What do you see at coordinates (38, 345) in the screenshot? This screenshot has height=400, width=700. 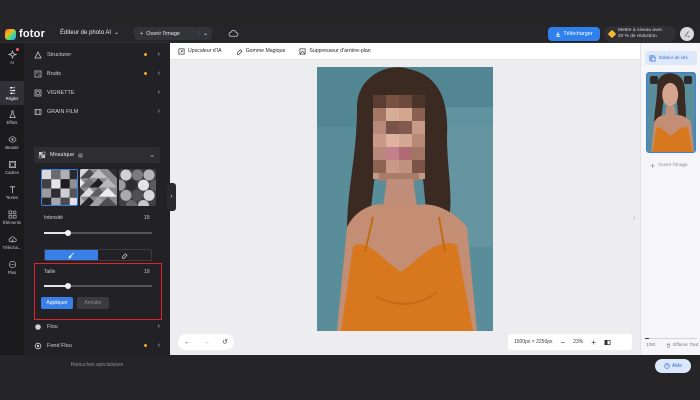 I see `background-blur-icon` at bounding box center [38, 345].